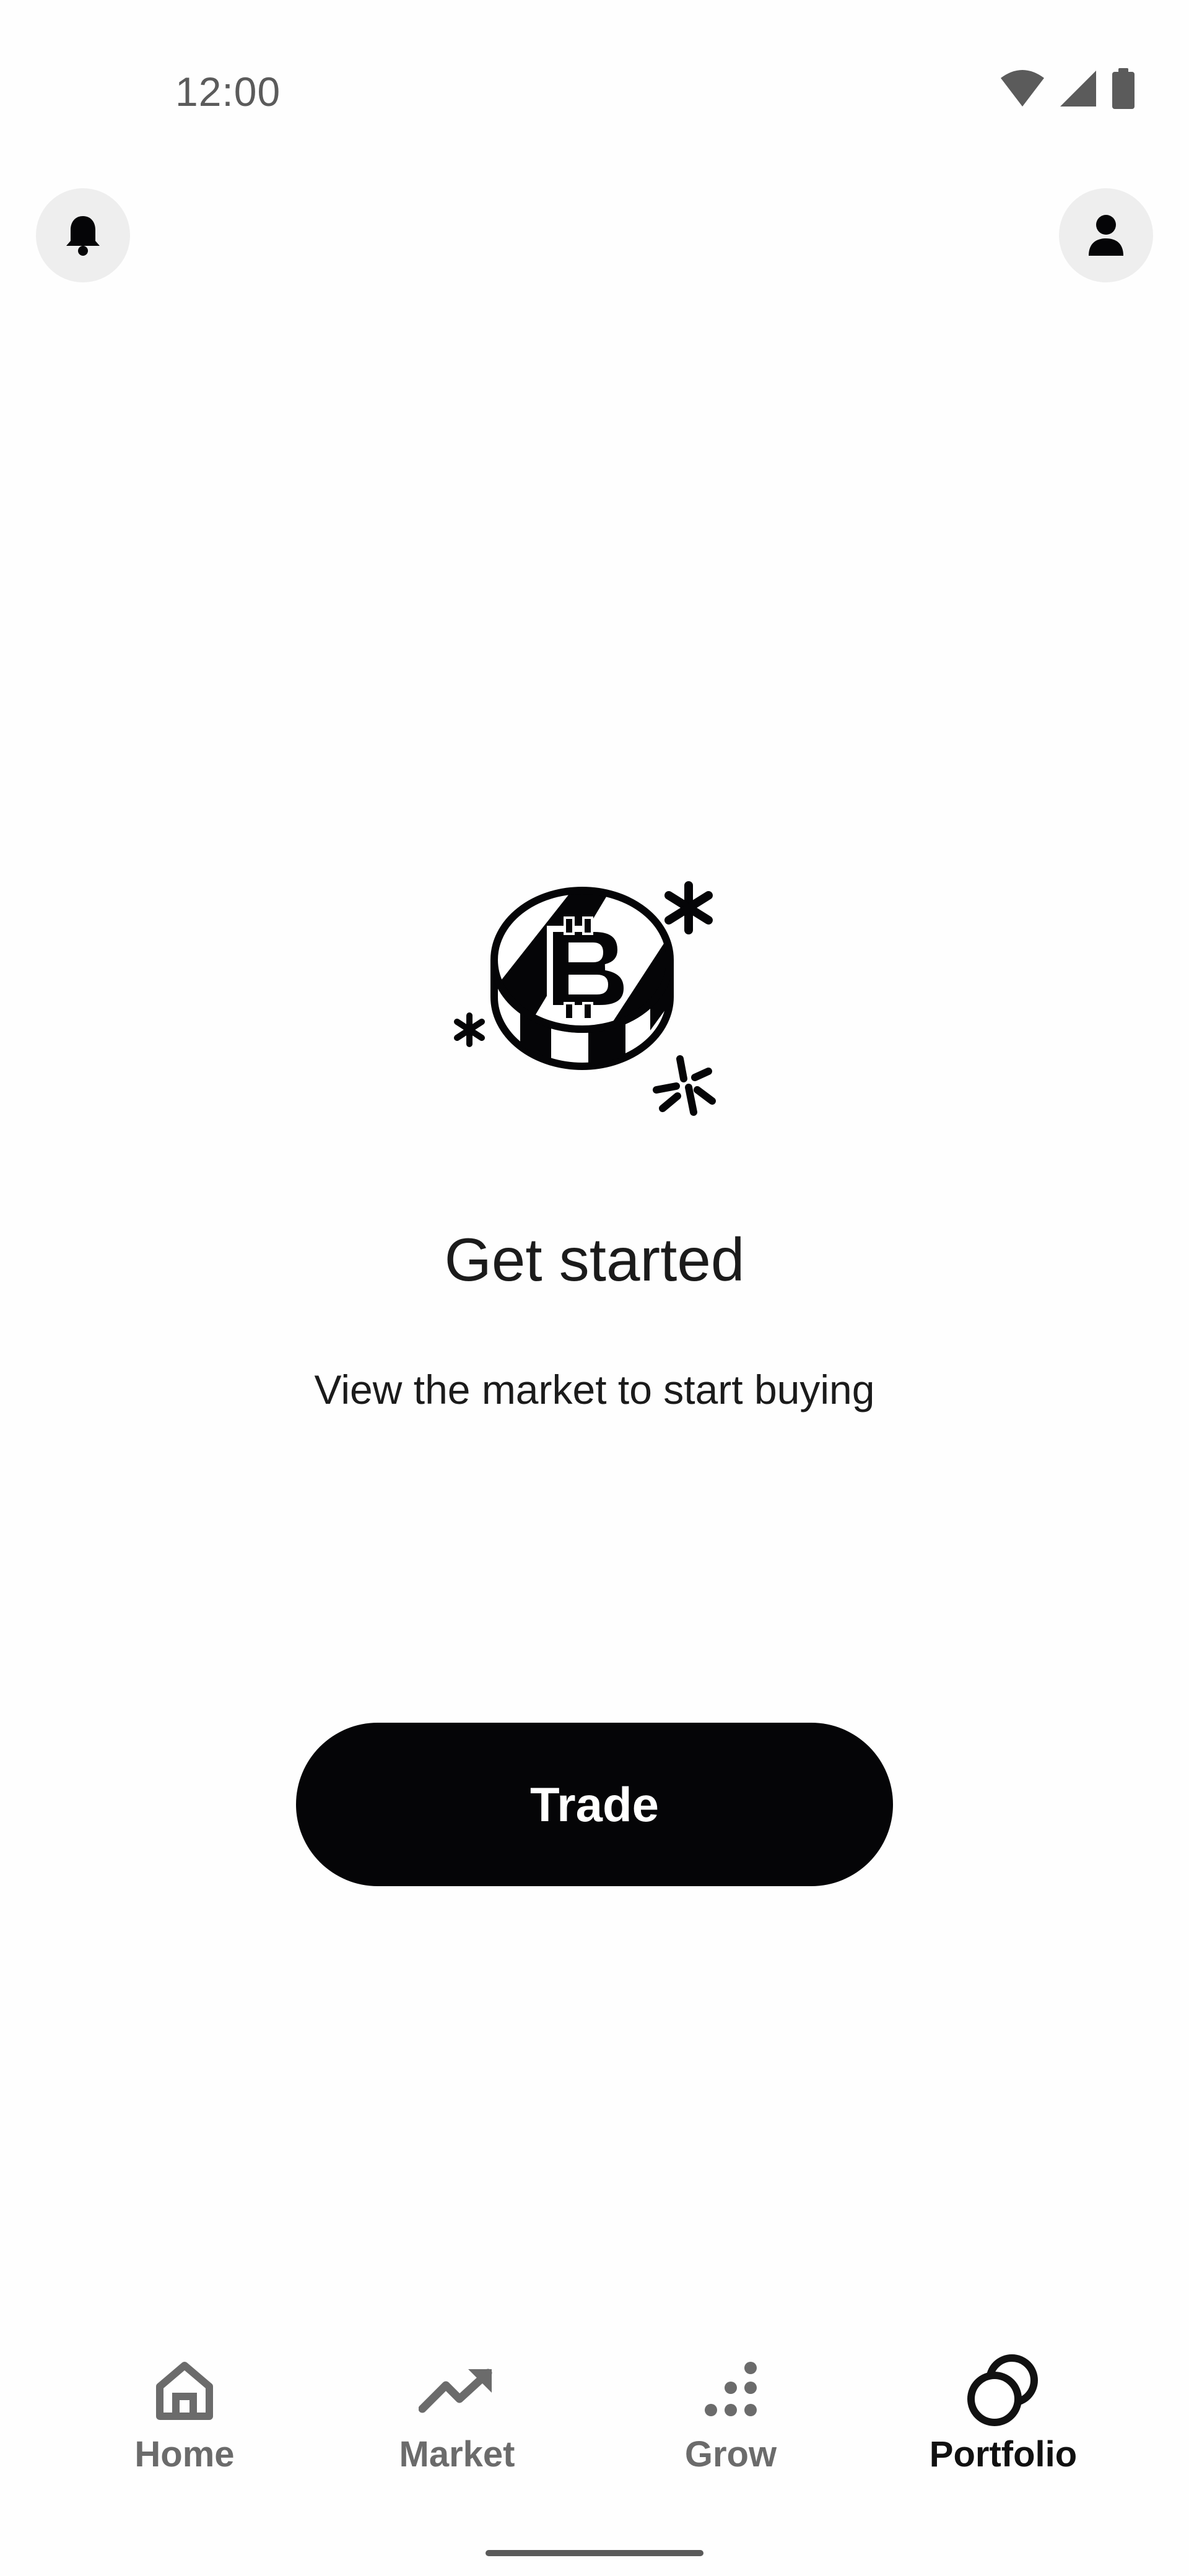 The height and width of the screenshot is (2576, 1189). Describe the element at coordinates (730, 2454) in the screenshot. I see `nav-label-grow: Grow` at that location.